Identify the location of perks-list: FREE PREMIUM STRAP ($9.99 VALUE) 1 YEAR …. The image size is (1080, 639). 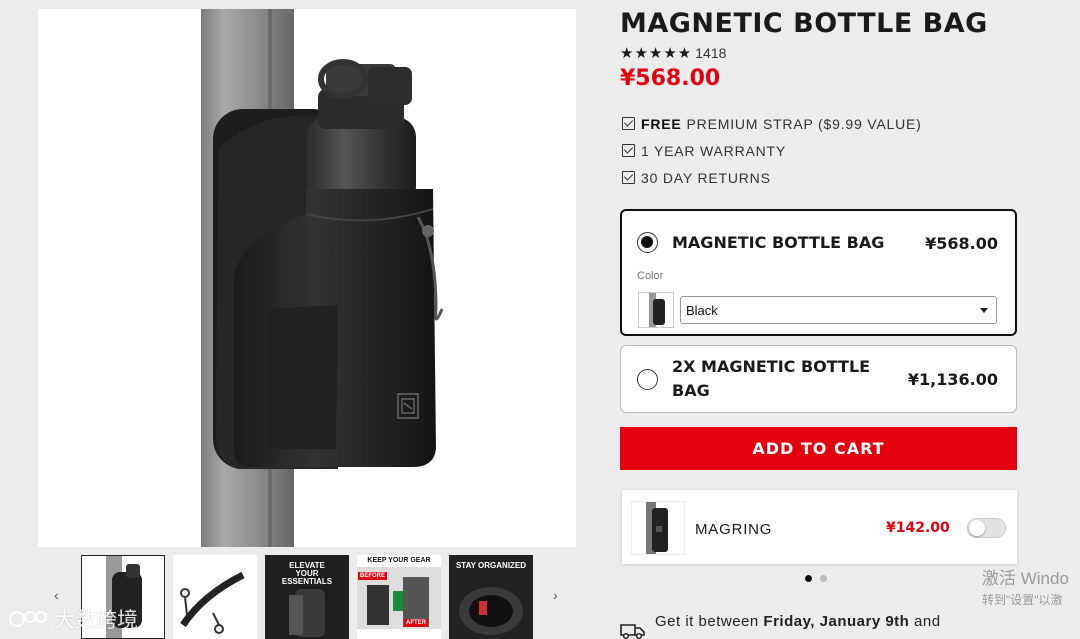
(772, 150).